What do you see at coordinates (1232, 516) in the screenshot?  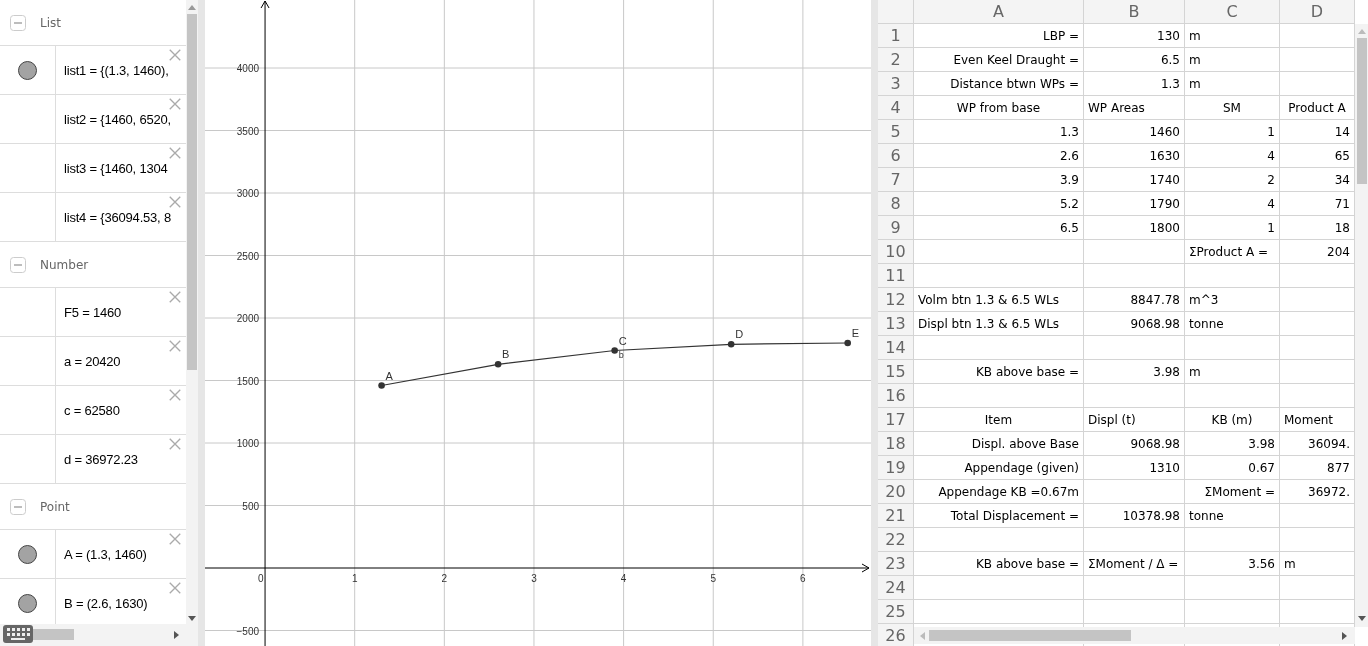 I see `table-cell: tonne` at bounding box center [1232, 516].